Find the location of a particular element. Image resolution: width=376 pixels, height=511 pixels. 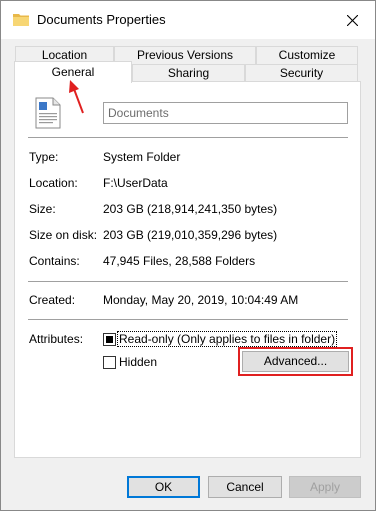

tab-security: Security is located at coordinates (301, 73).